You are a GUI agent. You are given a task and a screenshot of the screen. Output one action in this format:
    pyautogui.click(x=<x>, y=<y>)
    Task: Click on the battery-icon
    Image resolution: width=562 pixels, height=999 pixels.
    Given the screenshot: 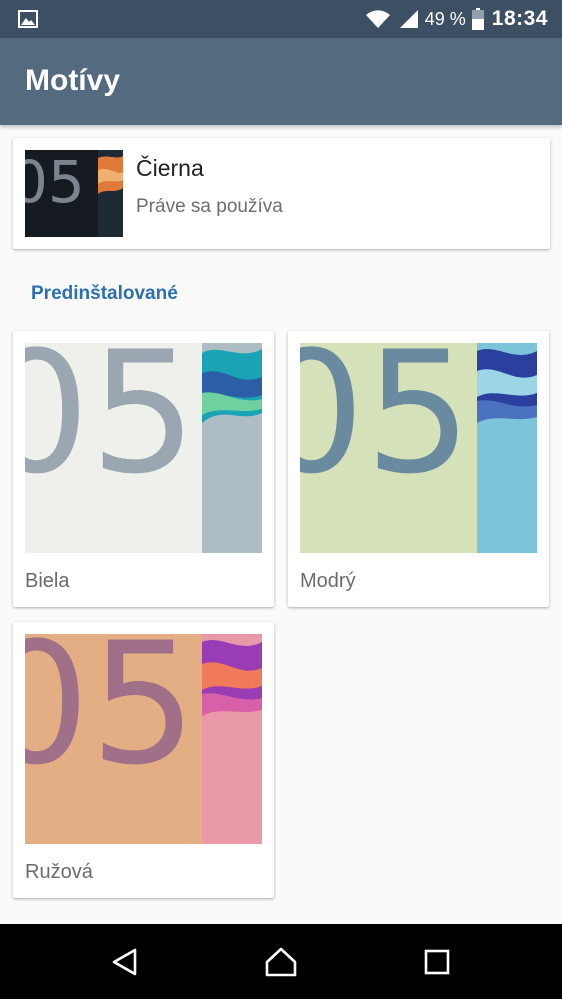 What is the action you would take?
    pyautogui.click(x=477, y=19)
    